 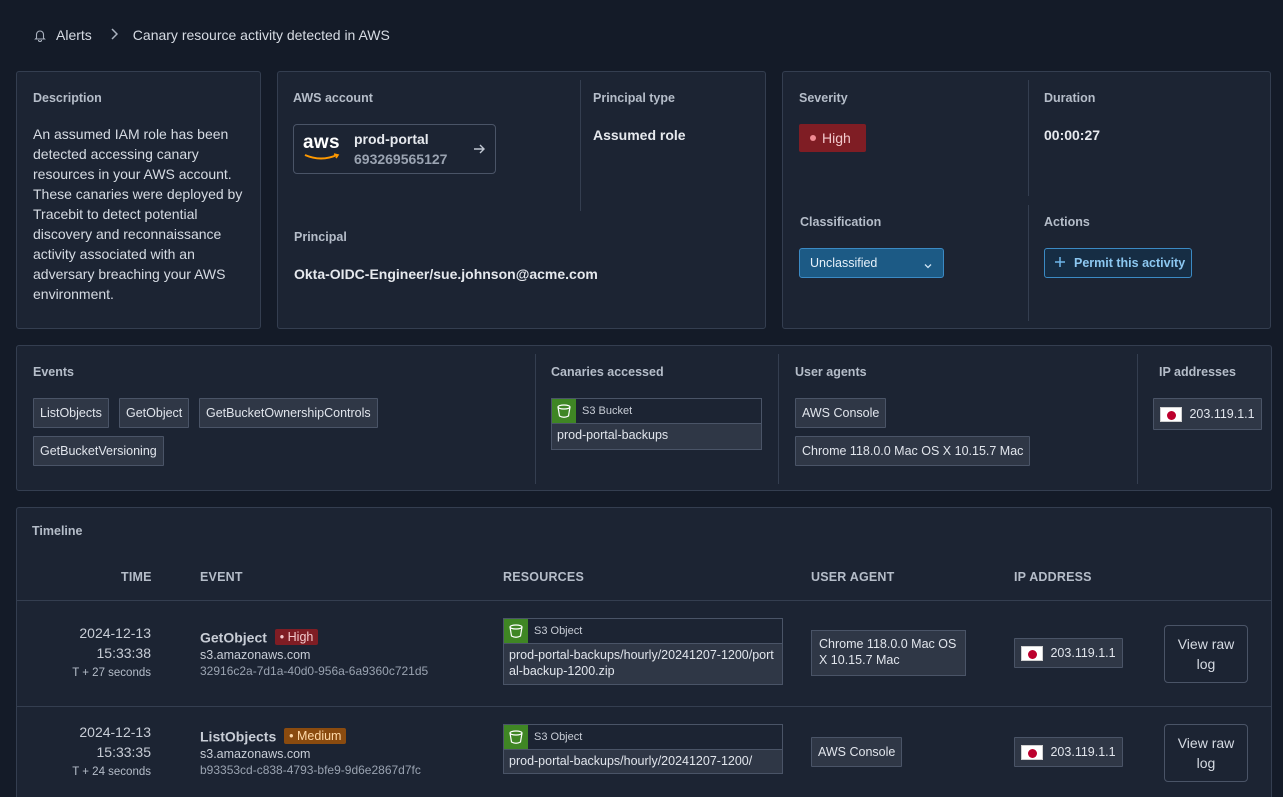 I want to click on row-event: GetObject • High, so click(x=259, y=637).